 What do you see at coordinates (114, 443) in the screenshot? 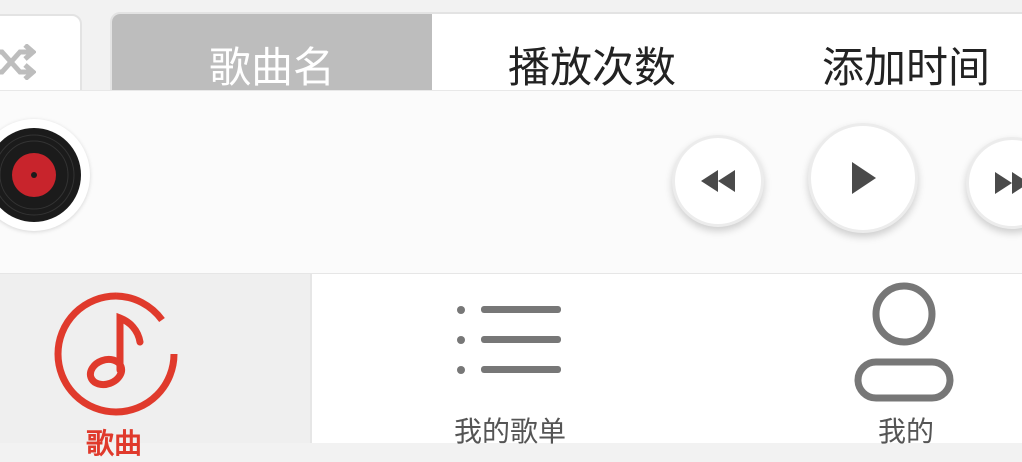
I see `nav-label-songs: 歌曲` at bounding box center [114, 443].